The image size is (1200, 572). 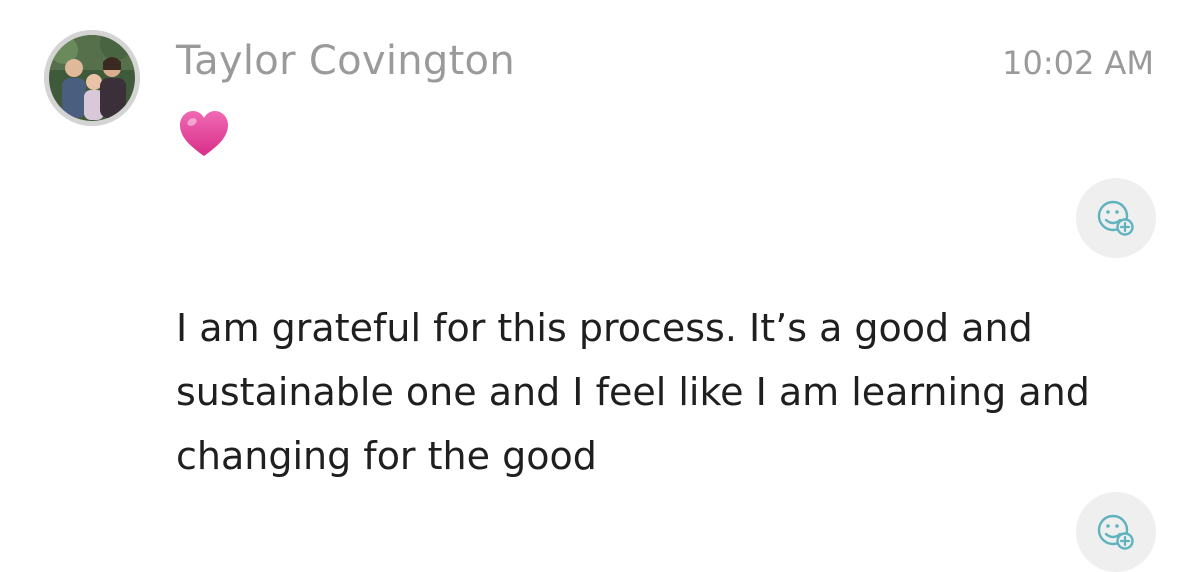 I want to click on avatar, so click(x=92, y=78).